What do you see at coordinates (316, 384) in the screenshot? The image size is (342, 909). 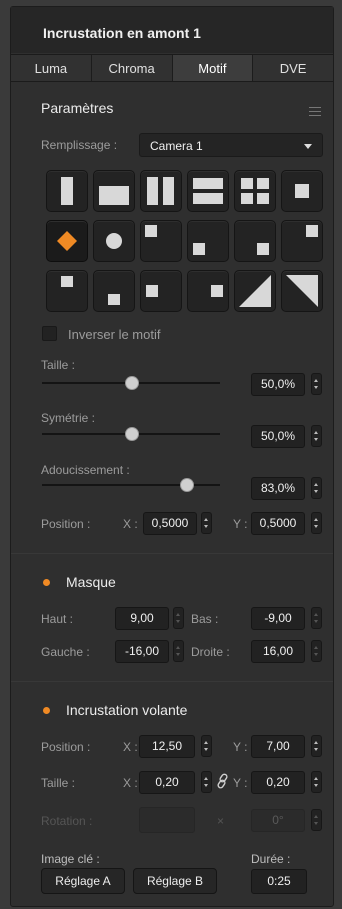 I see `size-stepper` at bounding box center [316, 384].